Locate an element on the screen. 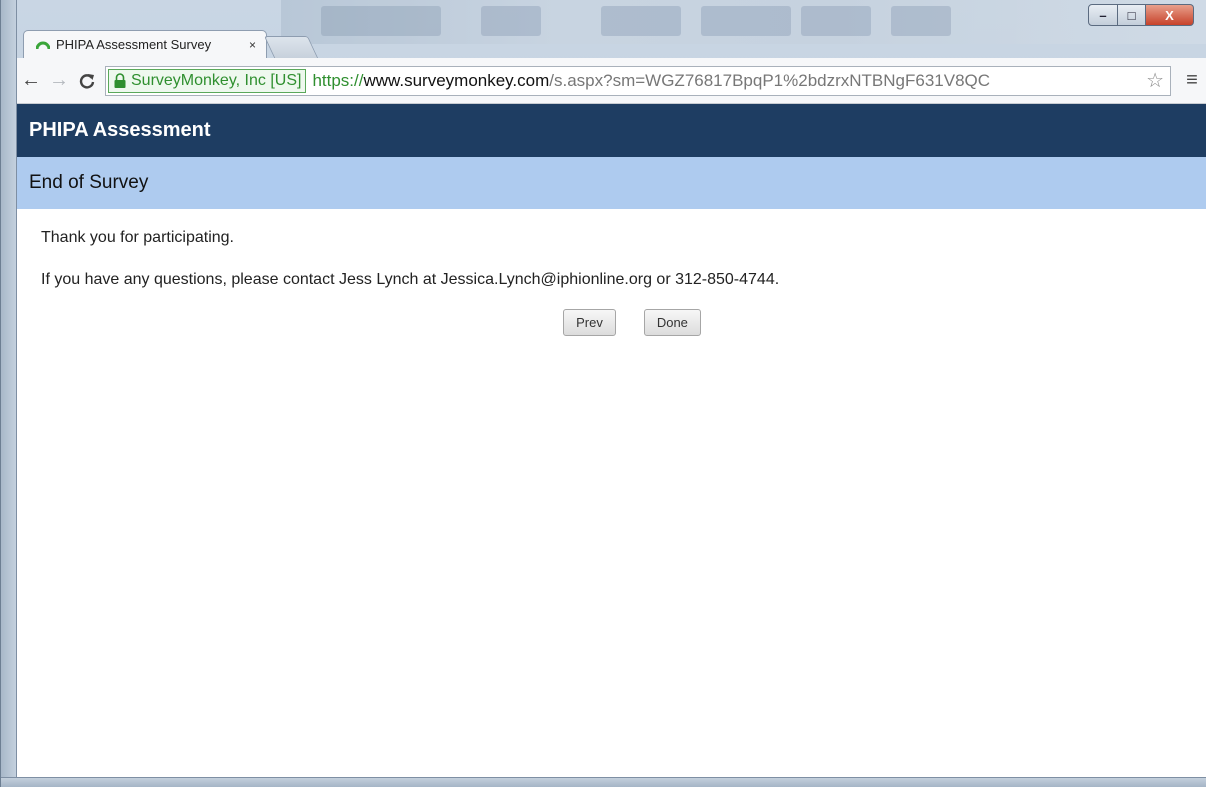 Image resolution: width=1206 pixels, height=787 pixels. thank-you-text: Thank you for participating. is located at coordinates (137, 237).